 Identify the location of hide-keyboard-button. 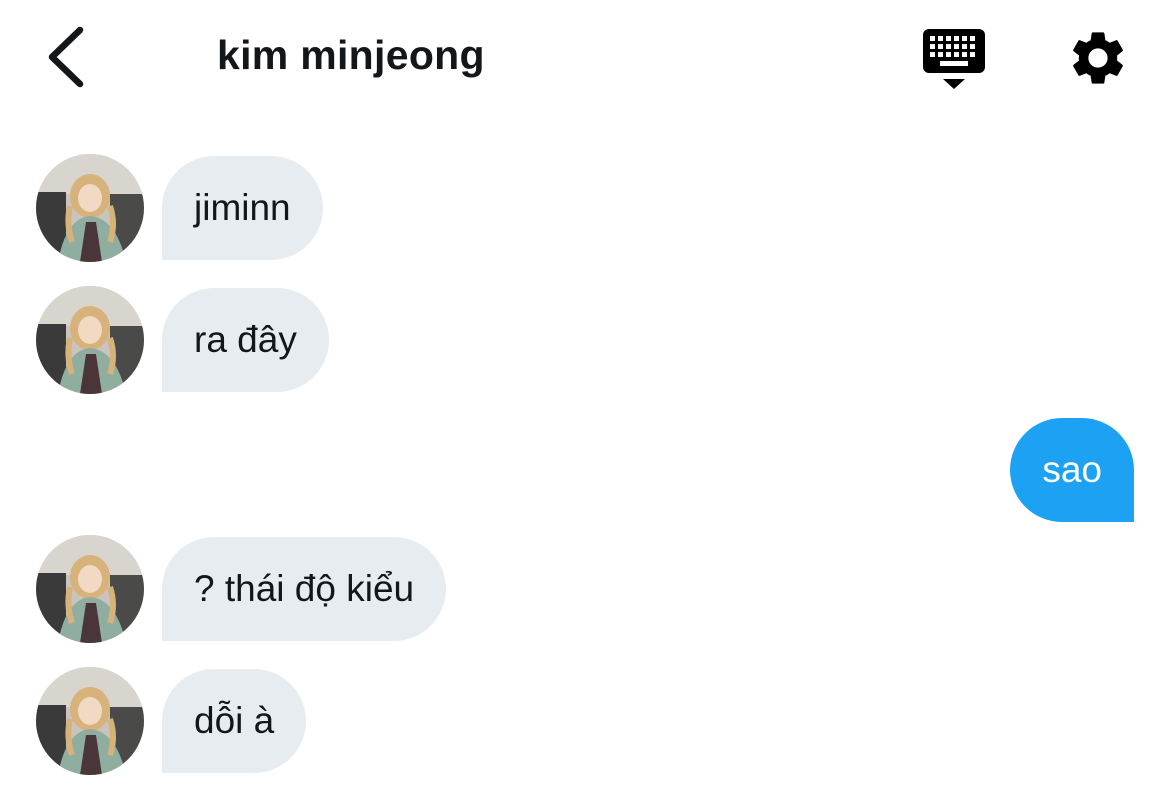
(954, 59).